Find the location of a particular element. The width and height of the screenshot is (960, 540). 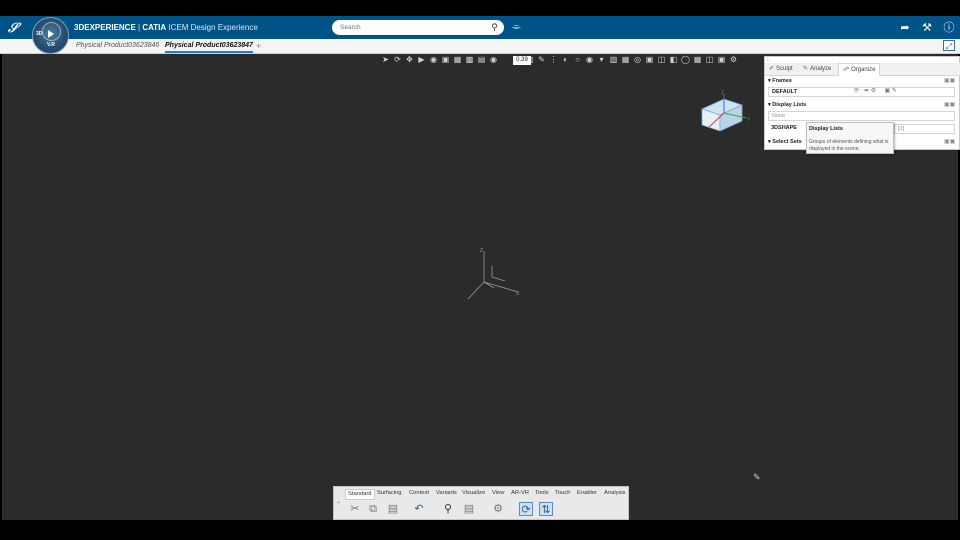

zoom-value: 0.39 is located at coordinates (522, 60).